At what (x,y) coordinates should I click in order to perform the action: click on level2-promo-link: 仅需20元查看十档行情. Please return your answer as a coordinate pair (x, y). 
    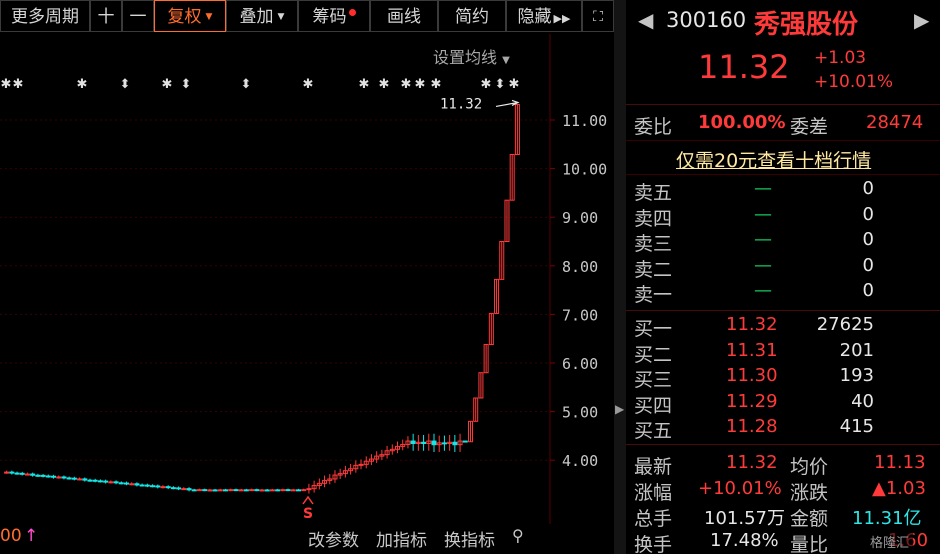
    Looking at the image, I should click on (773, 159).